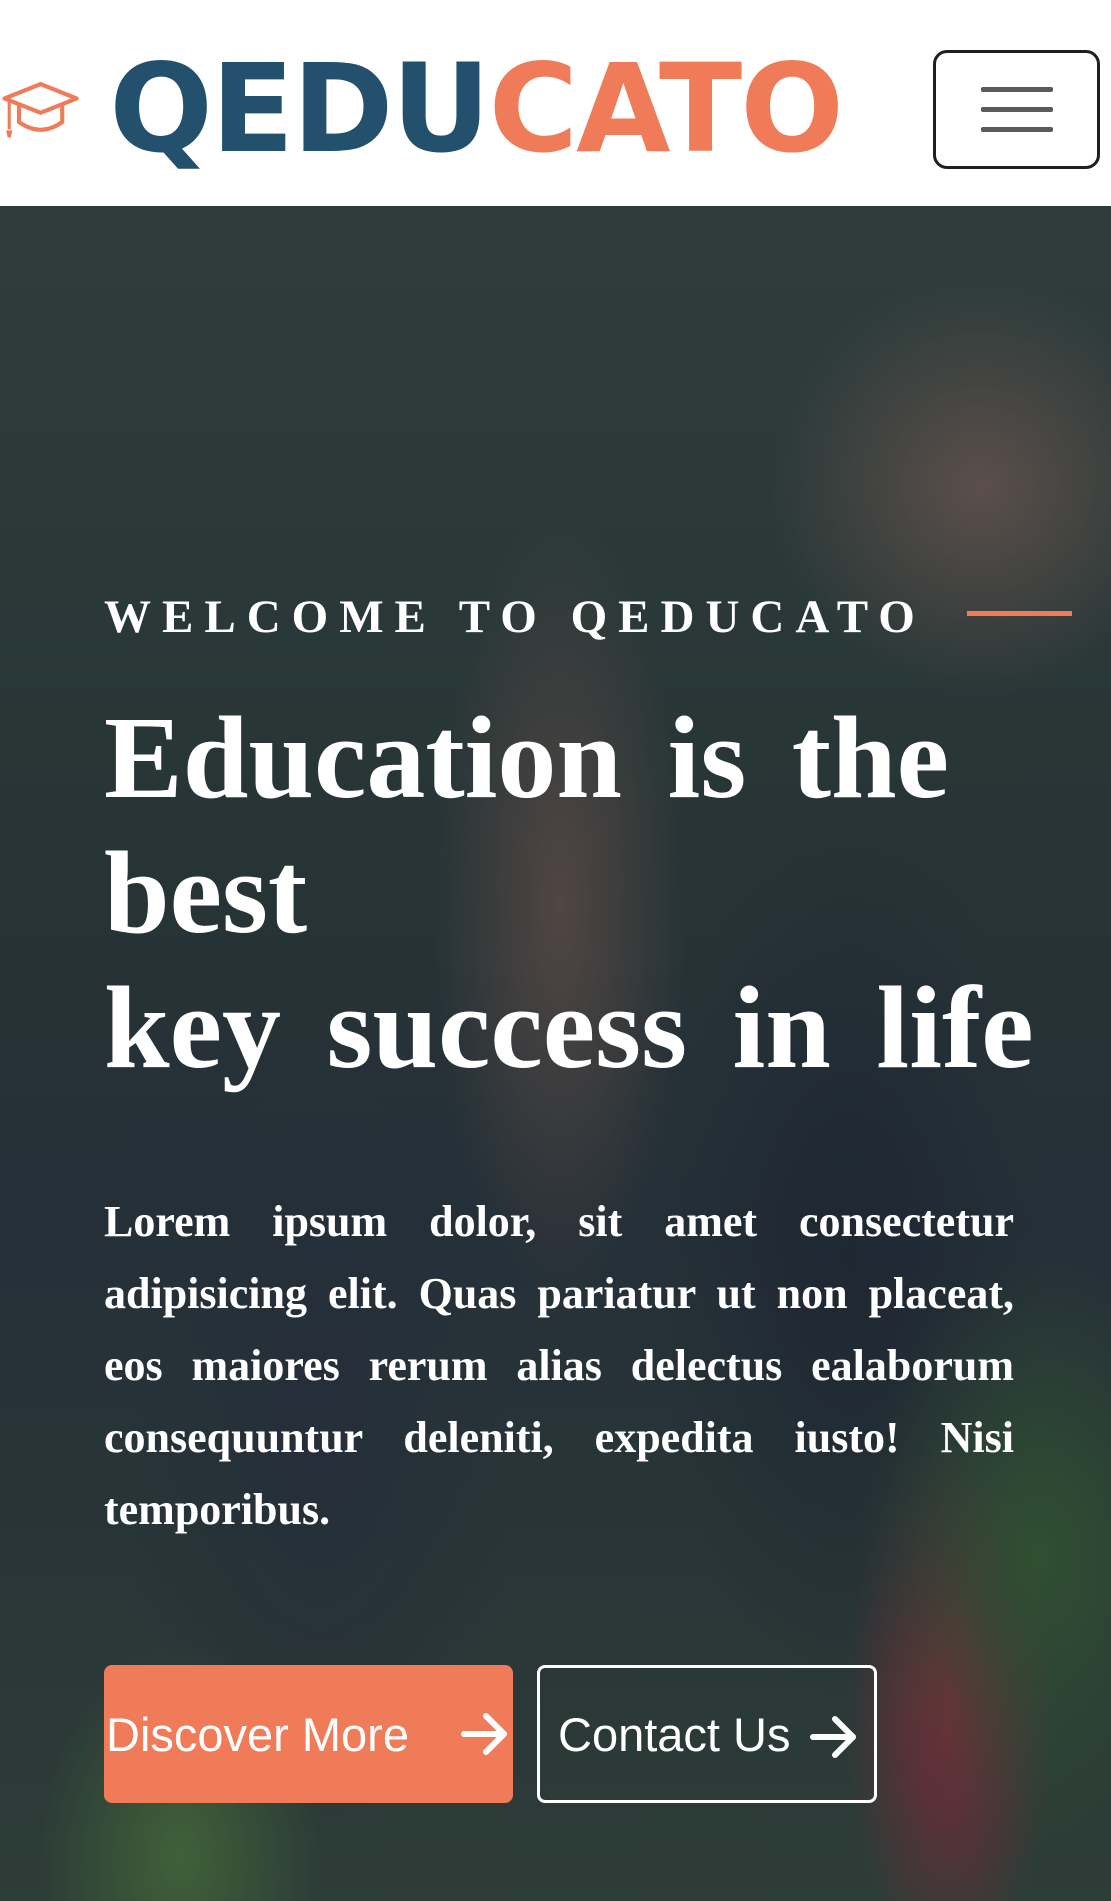 Image resolution: width=1111 pixels, height=1901 pixels. I want to click on kicker-accent-line, so click(1019, 613).